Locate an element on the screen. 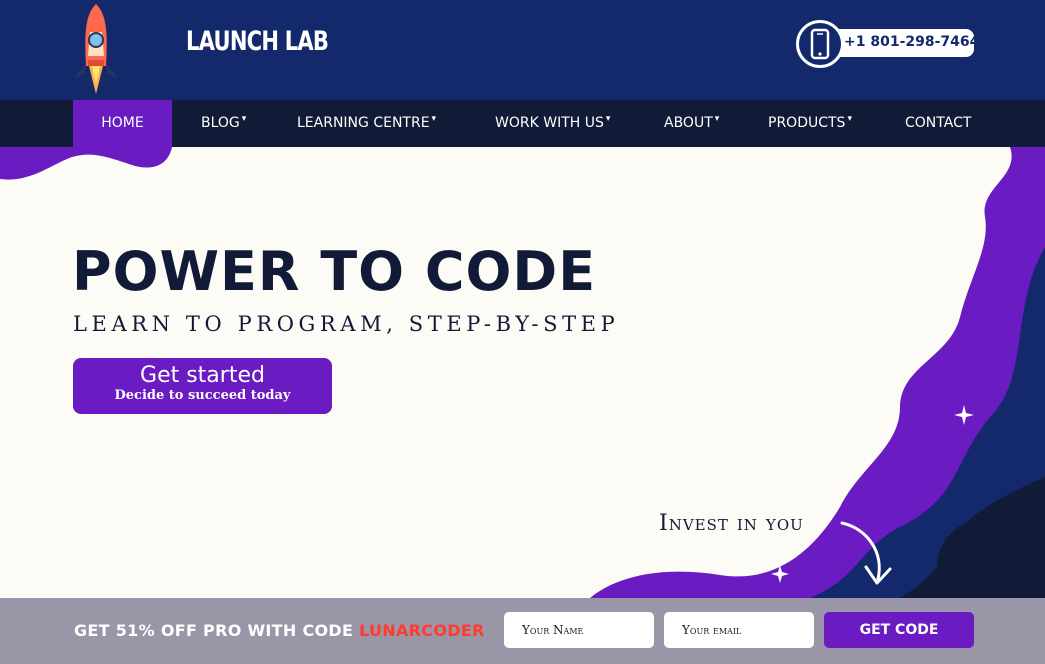 The width and height of the screenshot is (1045, 664). logo: LAUNCH LAB is located at coordinates (200, 48).